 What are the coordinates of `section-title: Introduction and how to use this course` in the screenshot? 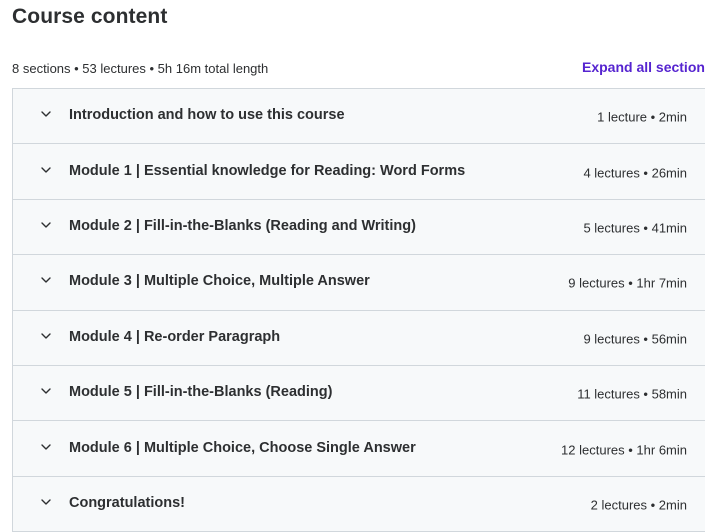 It's located at (207, 115).